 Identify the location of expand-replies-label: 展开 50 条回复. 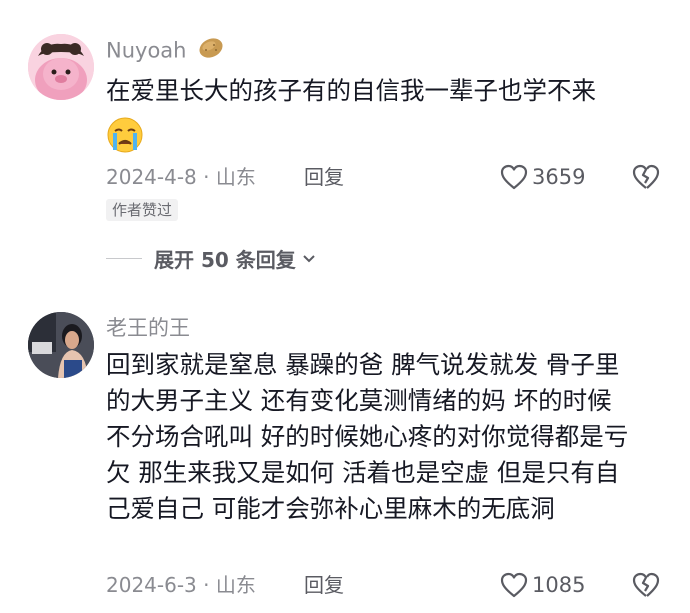
(225, 258).